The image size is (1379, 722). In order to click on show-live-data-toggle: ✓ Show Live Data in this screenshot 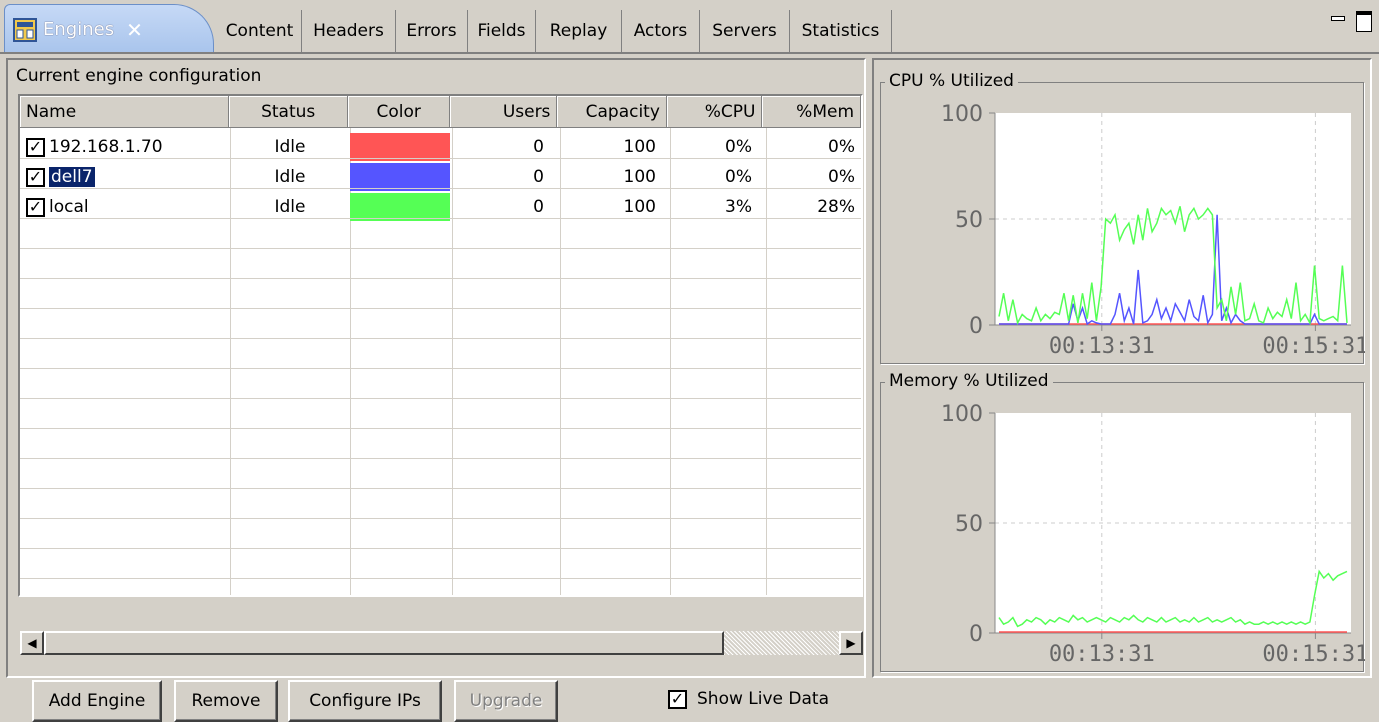, I will do `click(748, 699)`.